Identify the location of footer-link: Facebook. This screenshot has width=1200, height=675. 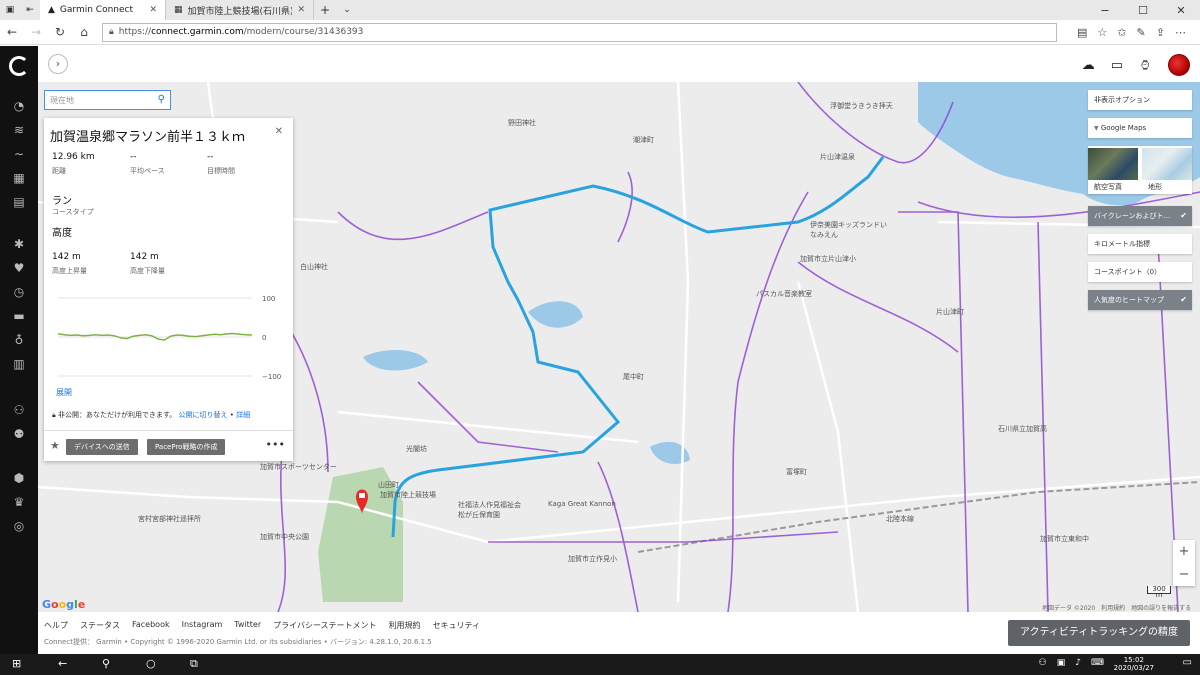
(151, 625).